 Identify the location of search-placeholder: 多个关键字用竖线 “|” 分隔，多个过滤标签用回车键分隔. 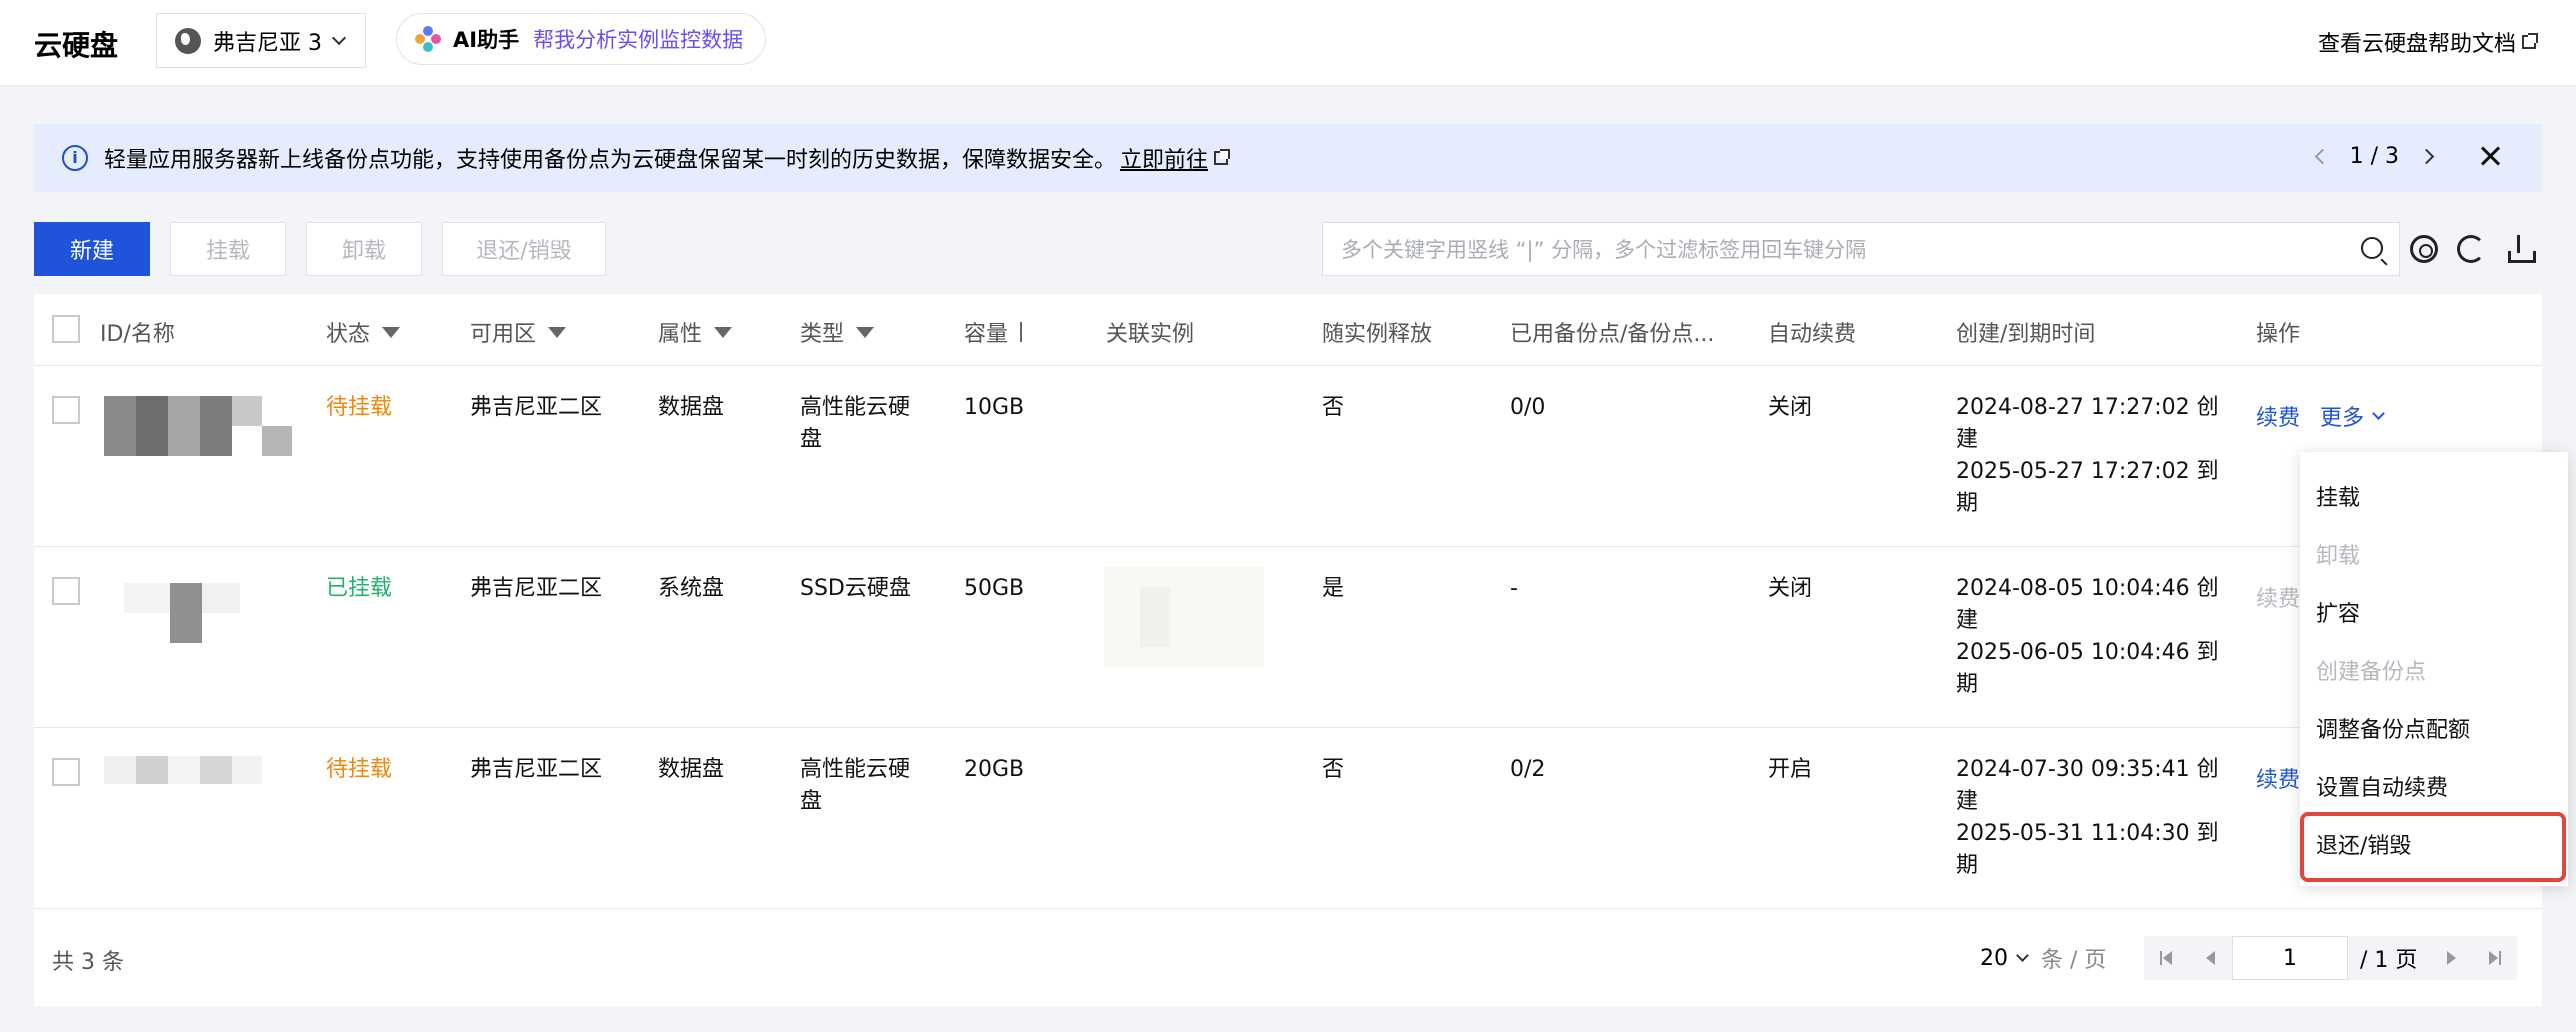
(1604, 250).